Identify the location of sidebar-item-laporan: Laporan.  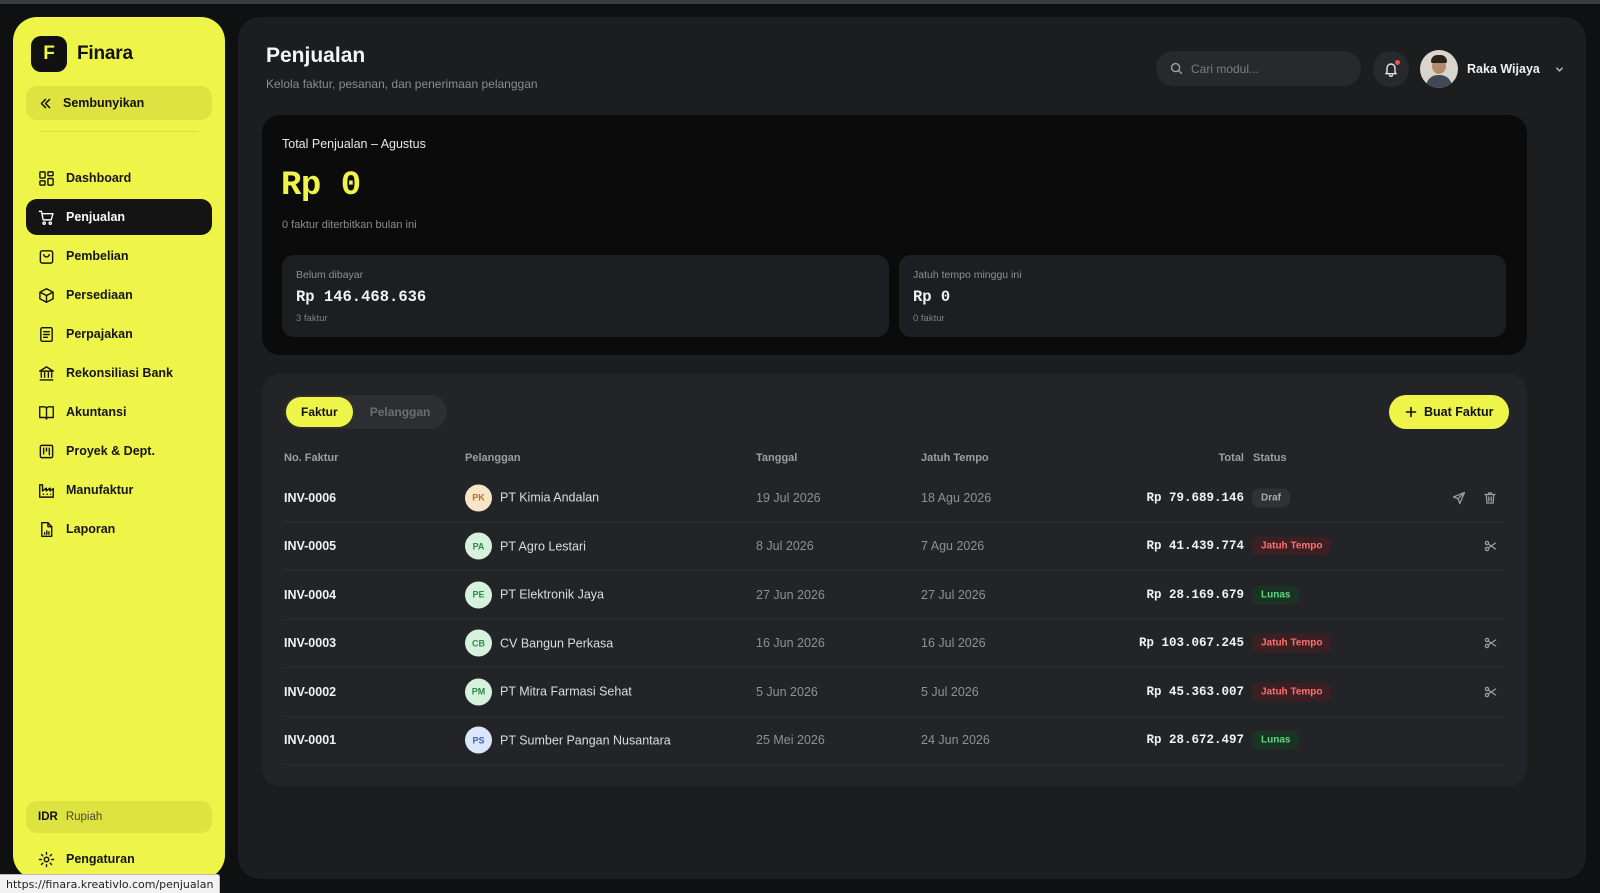
(119, 529).